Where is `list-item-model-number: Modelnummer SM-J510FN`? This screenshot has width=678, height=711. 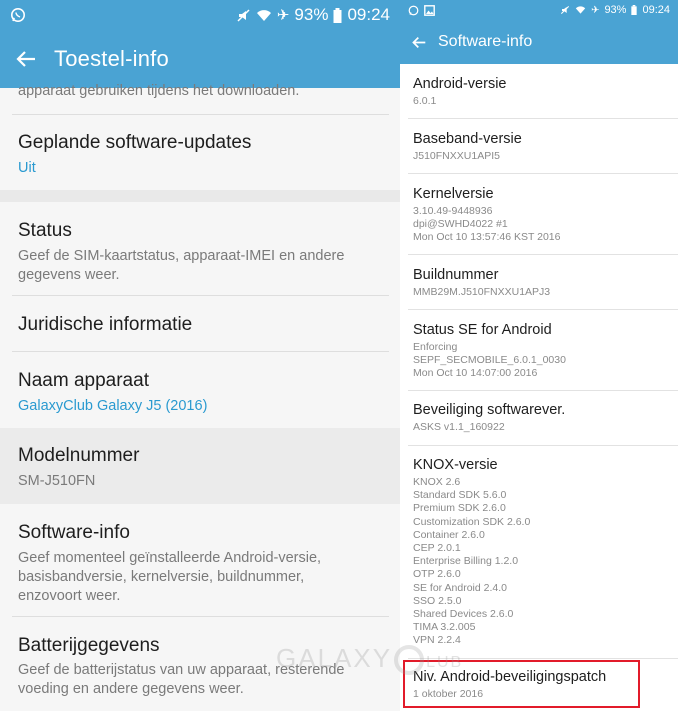
list-item-model-number: Modelnummer SM-J510FN is located at coordinates (200, 466).